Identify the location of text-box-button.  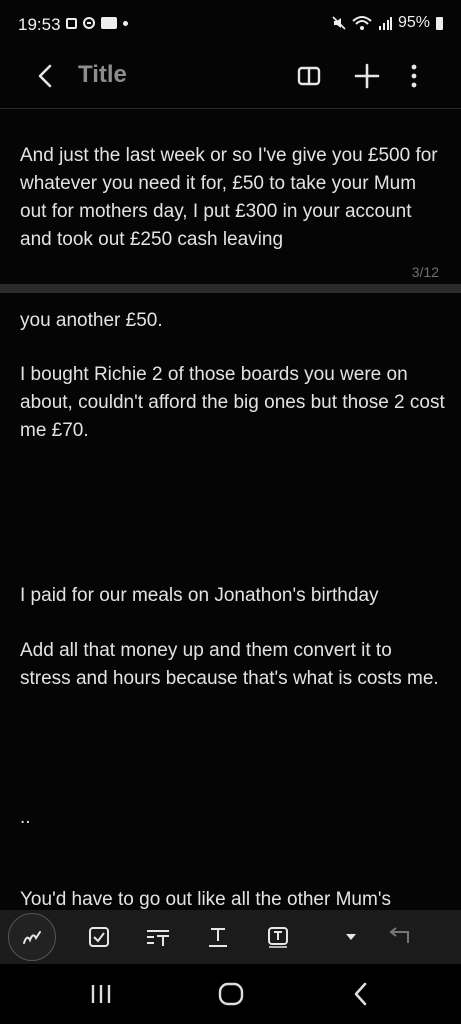
(278, 937).